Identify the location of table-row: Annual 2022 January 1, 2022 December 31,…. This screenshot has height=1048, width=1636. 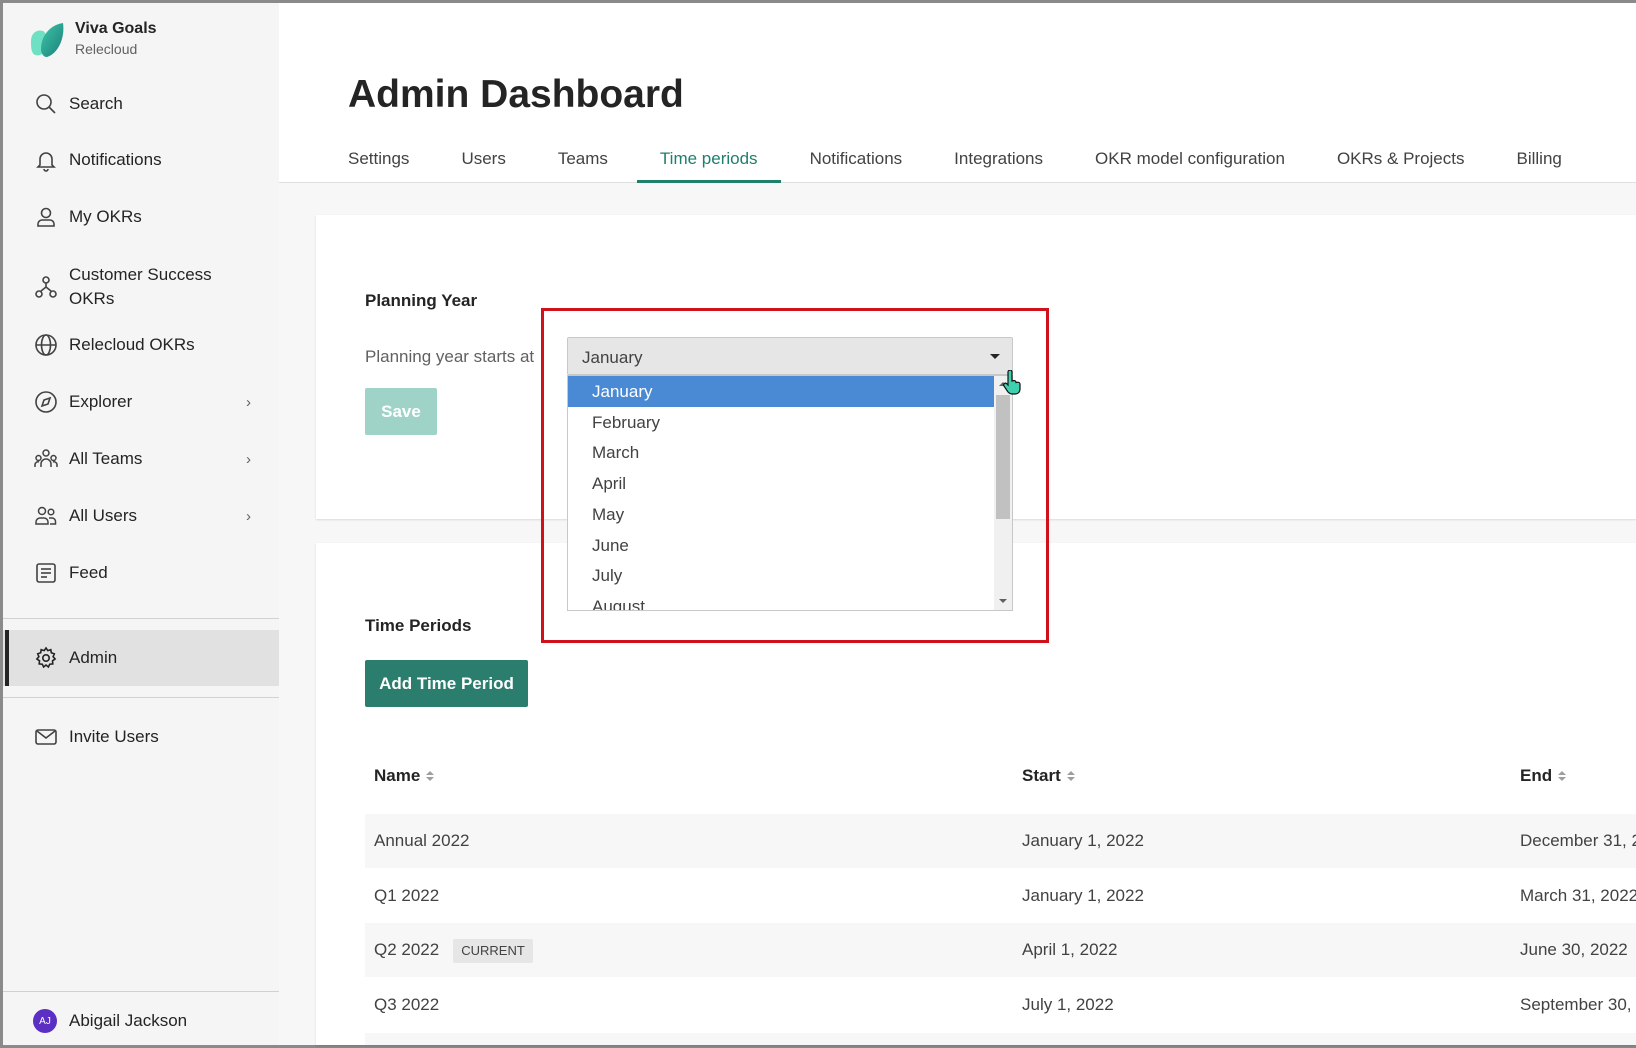
(1000, 841).